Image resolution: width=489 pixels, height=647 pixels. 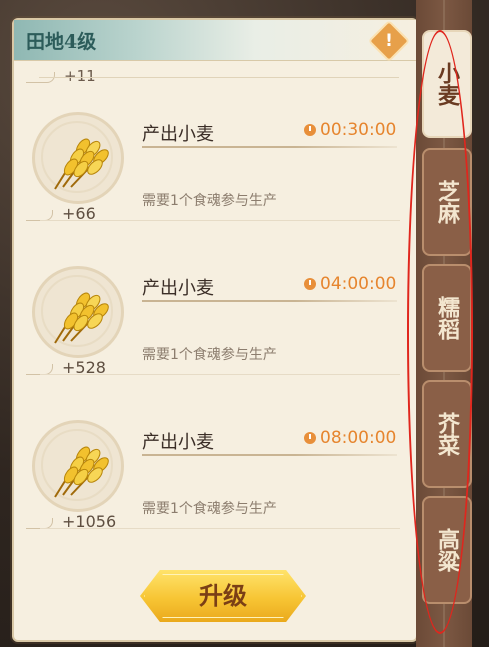 I want to click on tab-label: 小麦, so click(x=447, y=84).